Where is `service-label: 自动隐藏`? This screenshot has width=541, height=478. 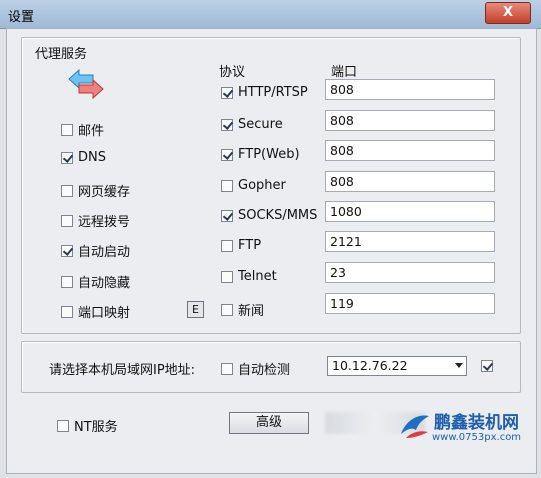 service-label: 自动隐藏 is located at coordinates (104, 283).